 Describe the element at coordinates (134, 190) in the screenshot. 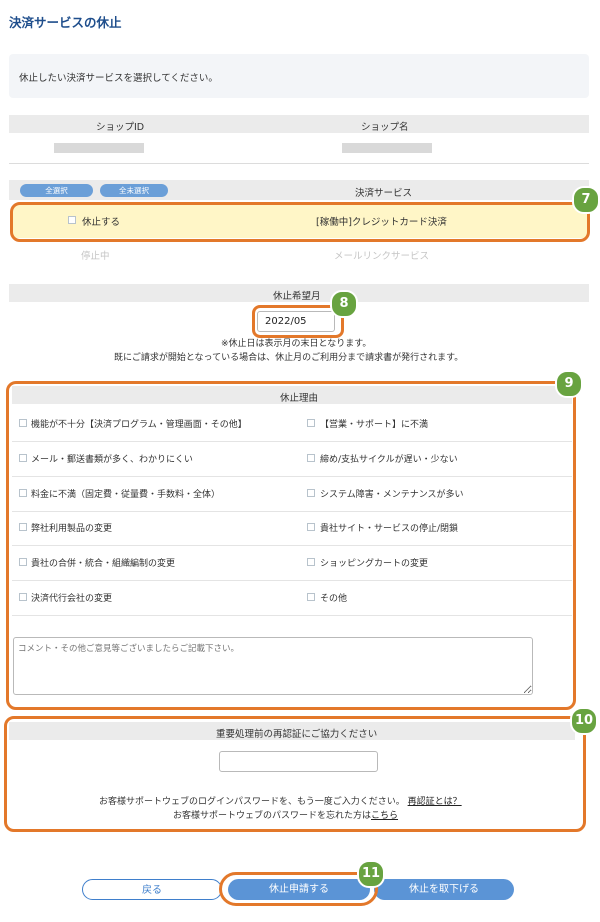

I see `deselect-all-button: 全未選択` at that location.